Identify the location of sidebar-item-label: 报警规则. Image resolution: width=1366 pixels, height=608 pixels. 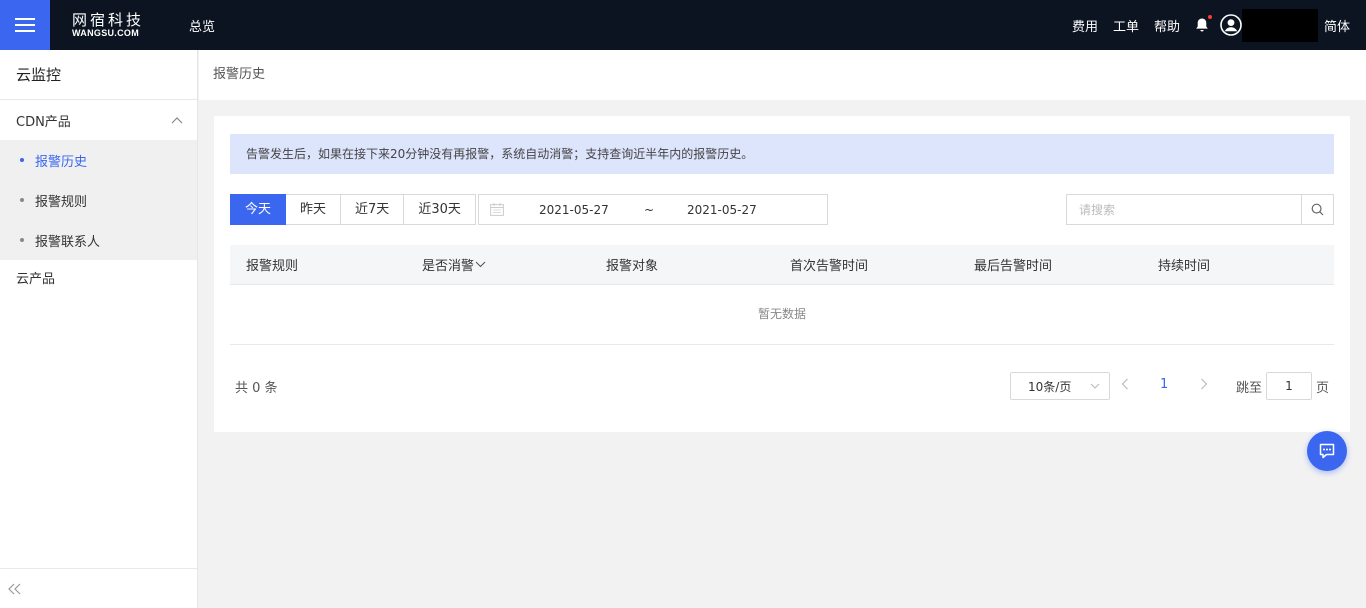
(61, 202).